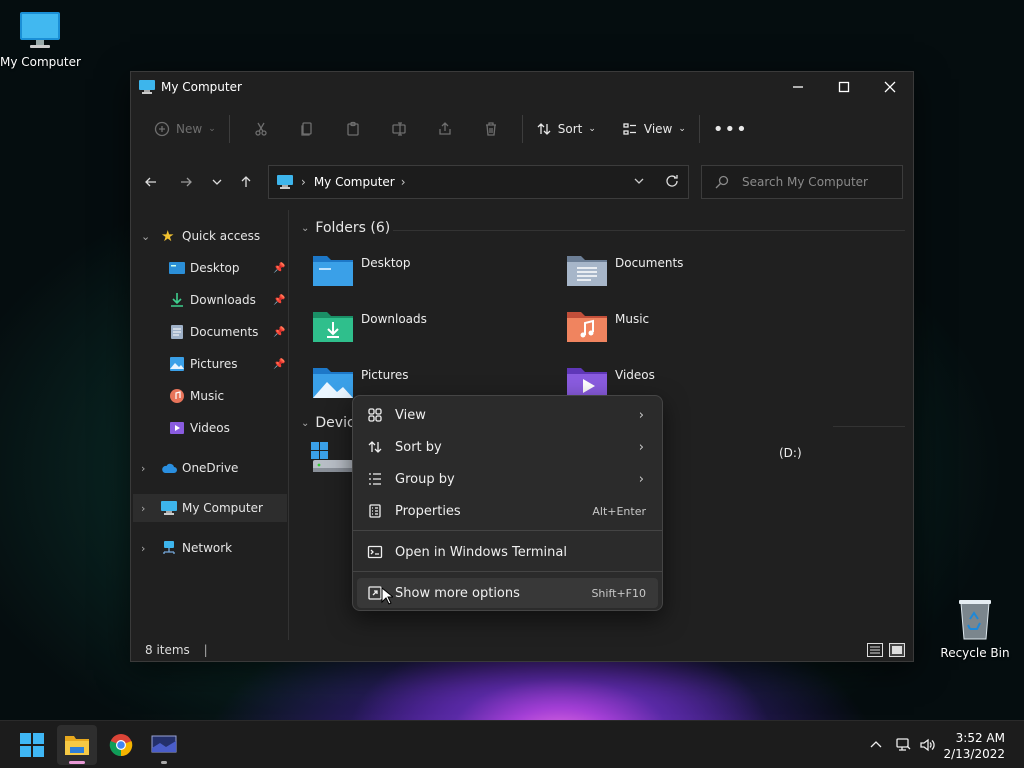 The width and height of the screenshot is (1024, 768). What do you see at coordinates (730, 129) in the screenshot?
I see `see-more-button: •••` at bounding box center [730, 129].